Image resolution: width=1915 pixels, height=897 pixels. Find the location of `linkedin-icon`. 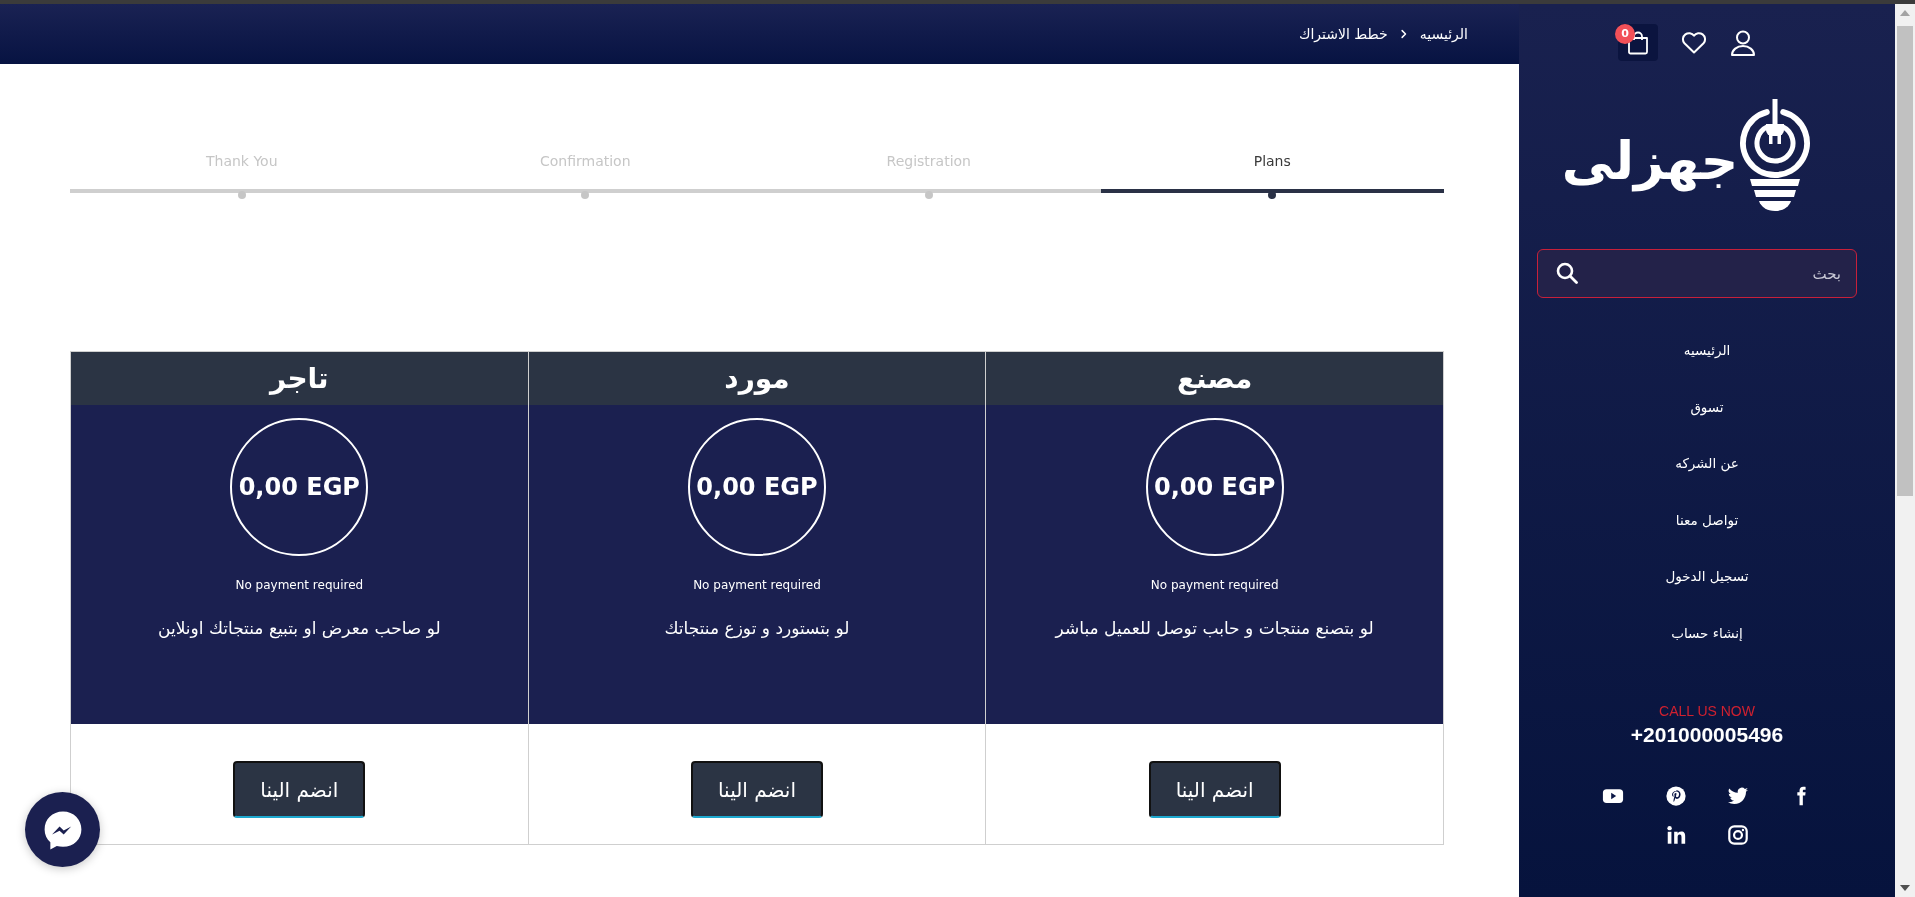

linkedin-icon is located at coordinates (1675, 834).